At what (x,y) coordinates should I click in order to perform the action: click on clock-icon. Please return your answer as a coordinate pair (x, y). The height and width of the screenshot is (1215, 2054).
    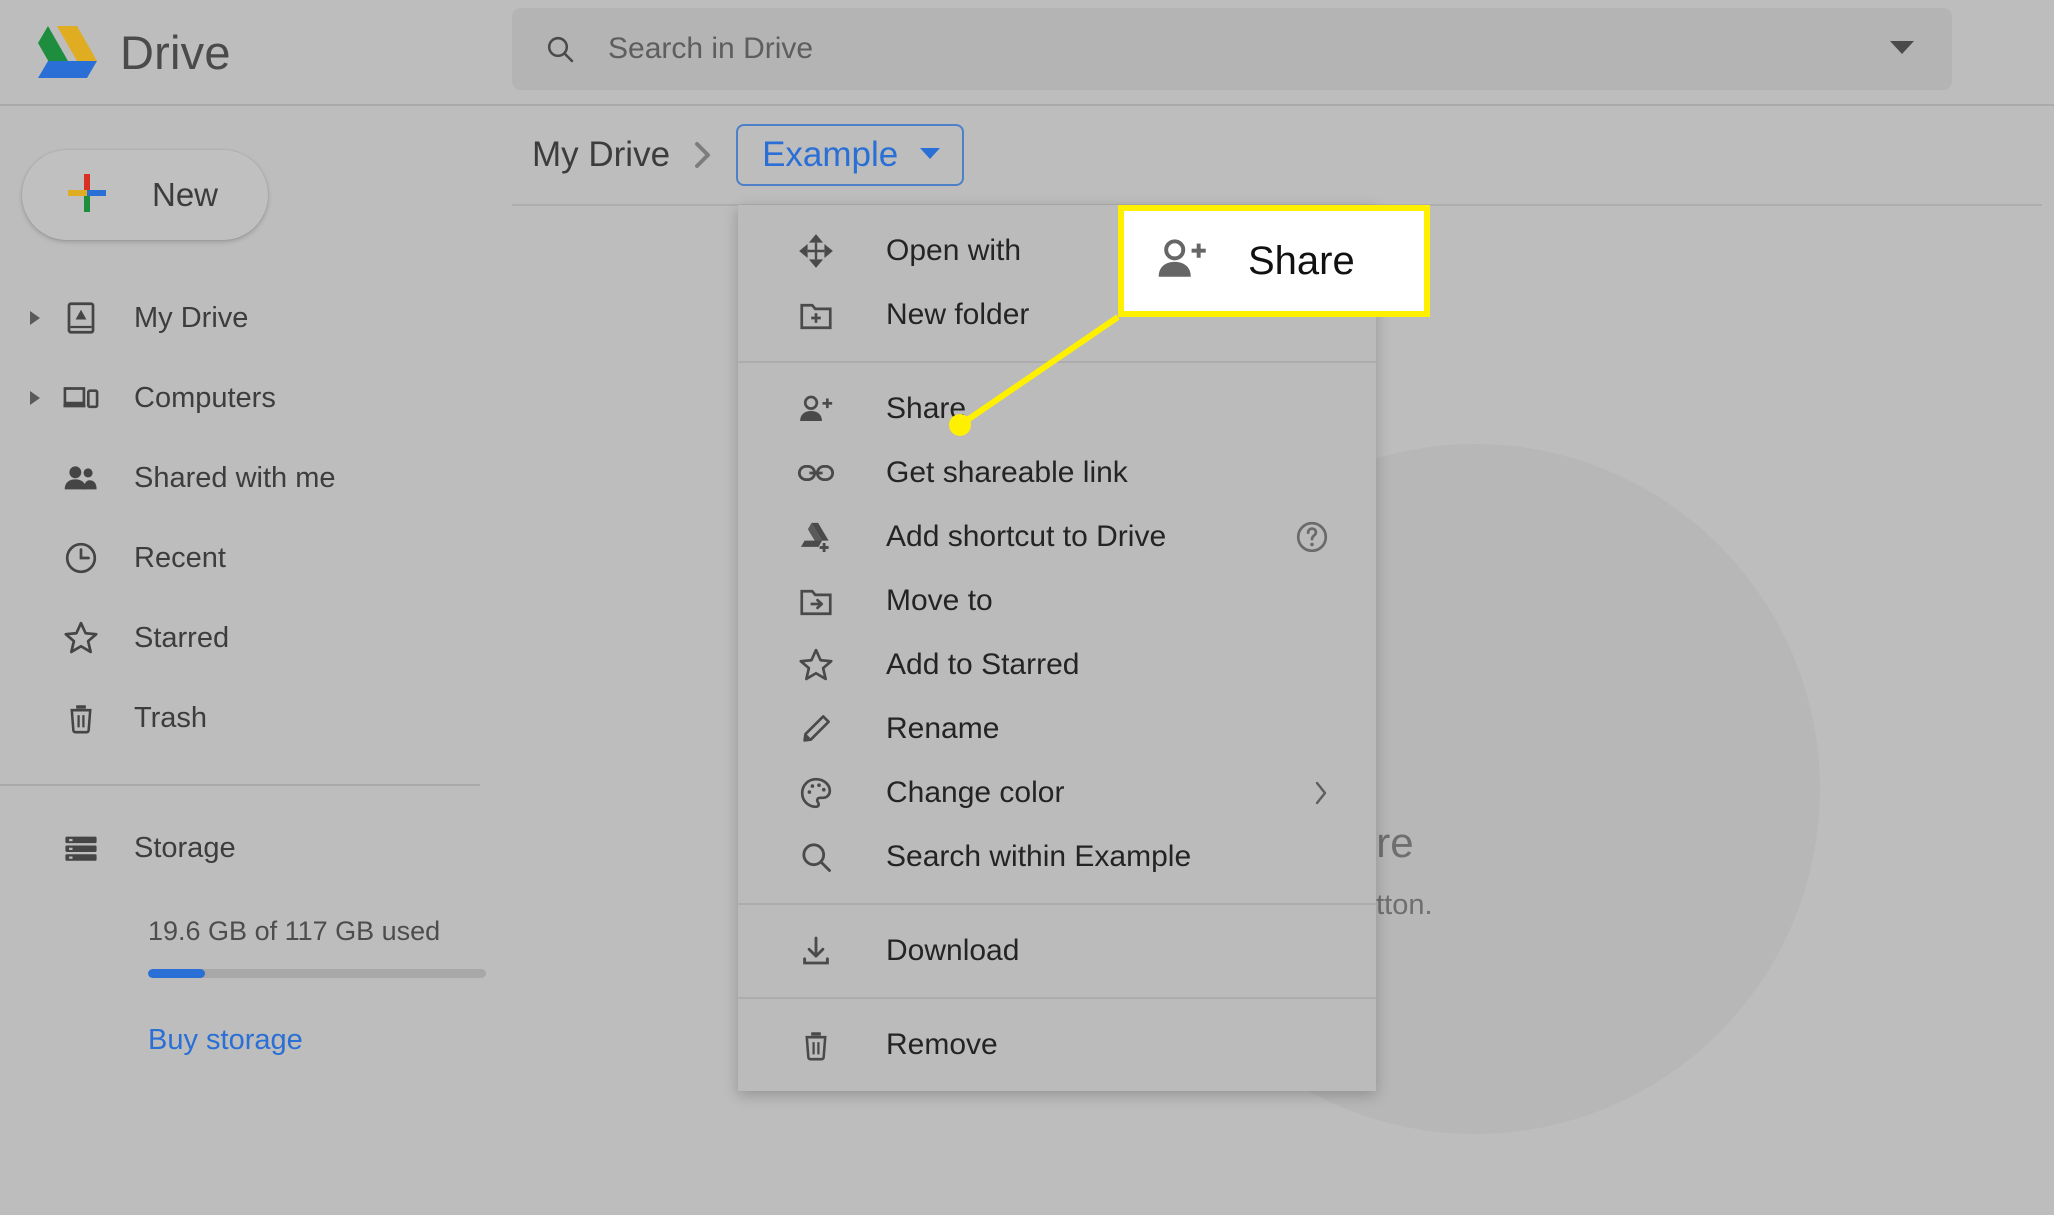
    Looking at the image, I should click on (81, 558).